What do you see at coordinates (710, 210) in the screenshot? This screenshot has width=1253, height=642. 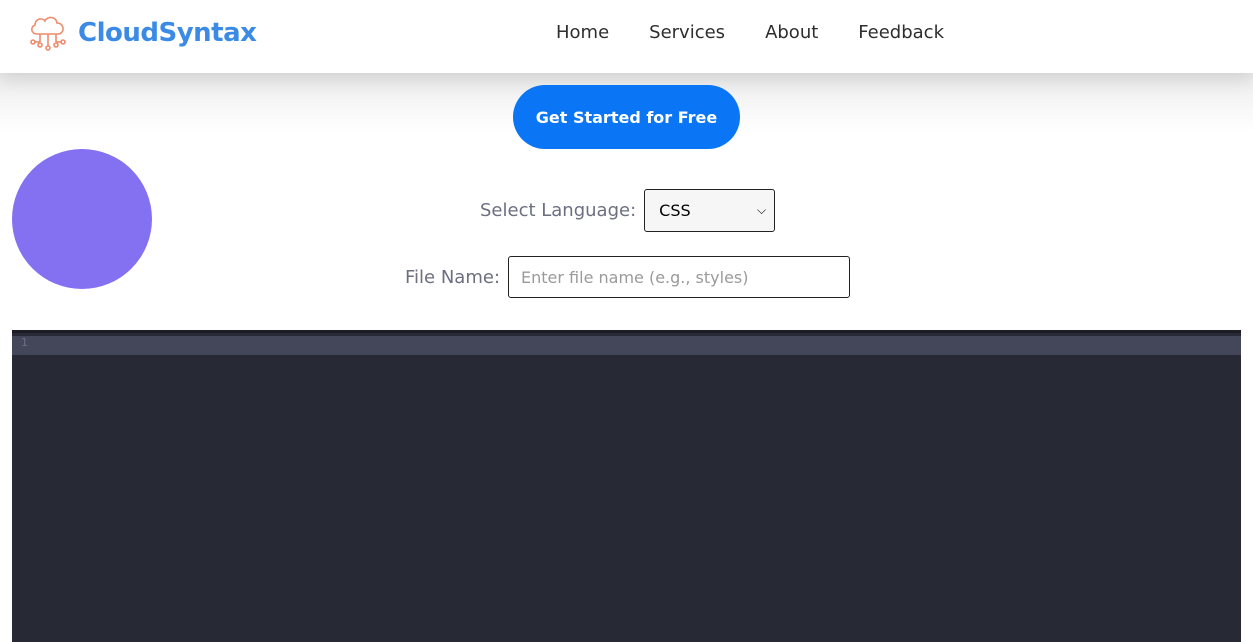 I see `language-select: CSS ⌵` at bounding box center [710, 210].